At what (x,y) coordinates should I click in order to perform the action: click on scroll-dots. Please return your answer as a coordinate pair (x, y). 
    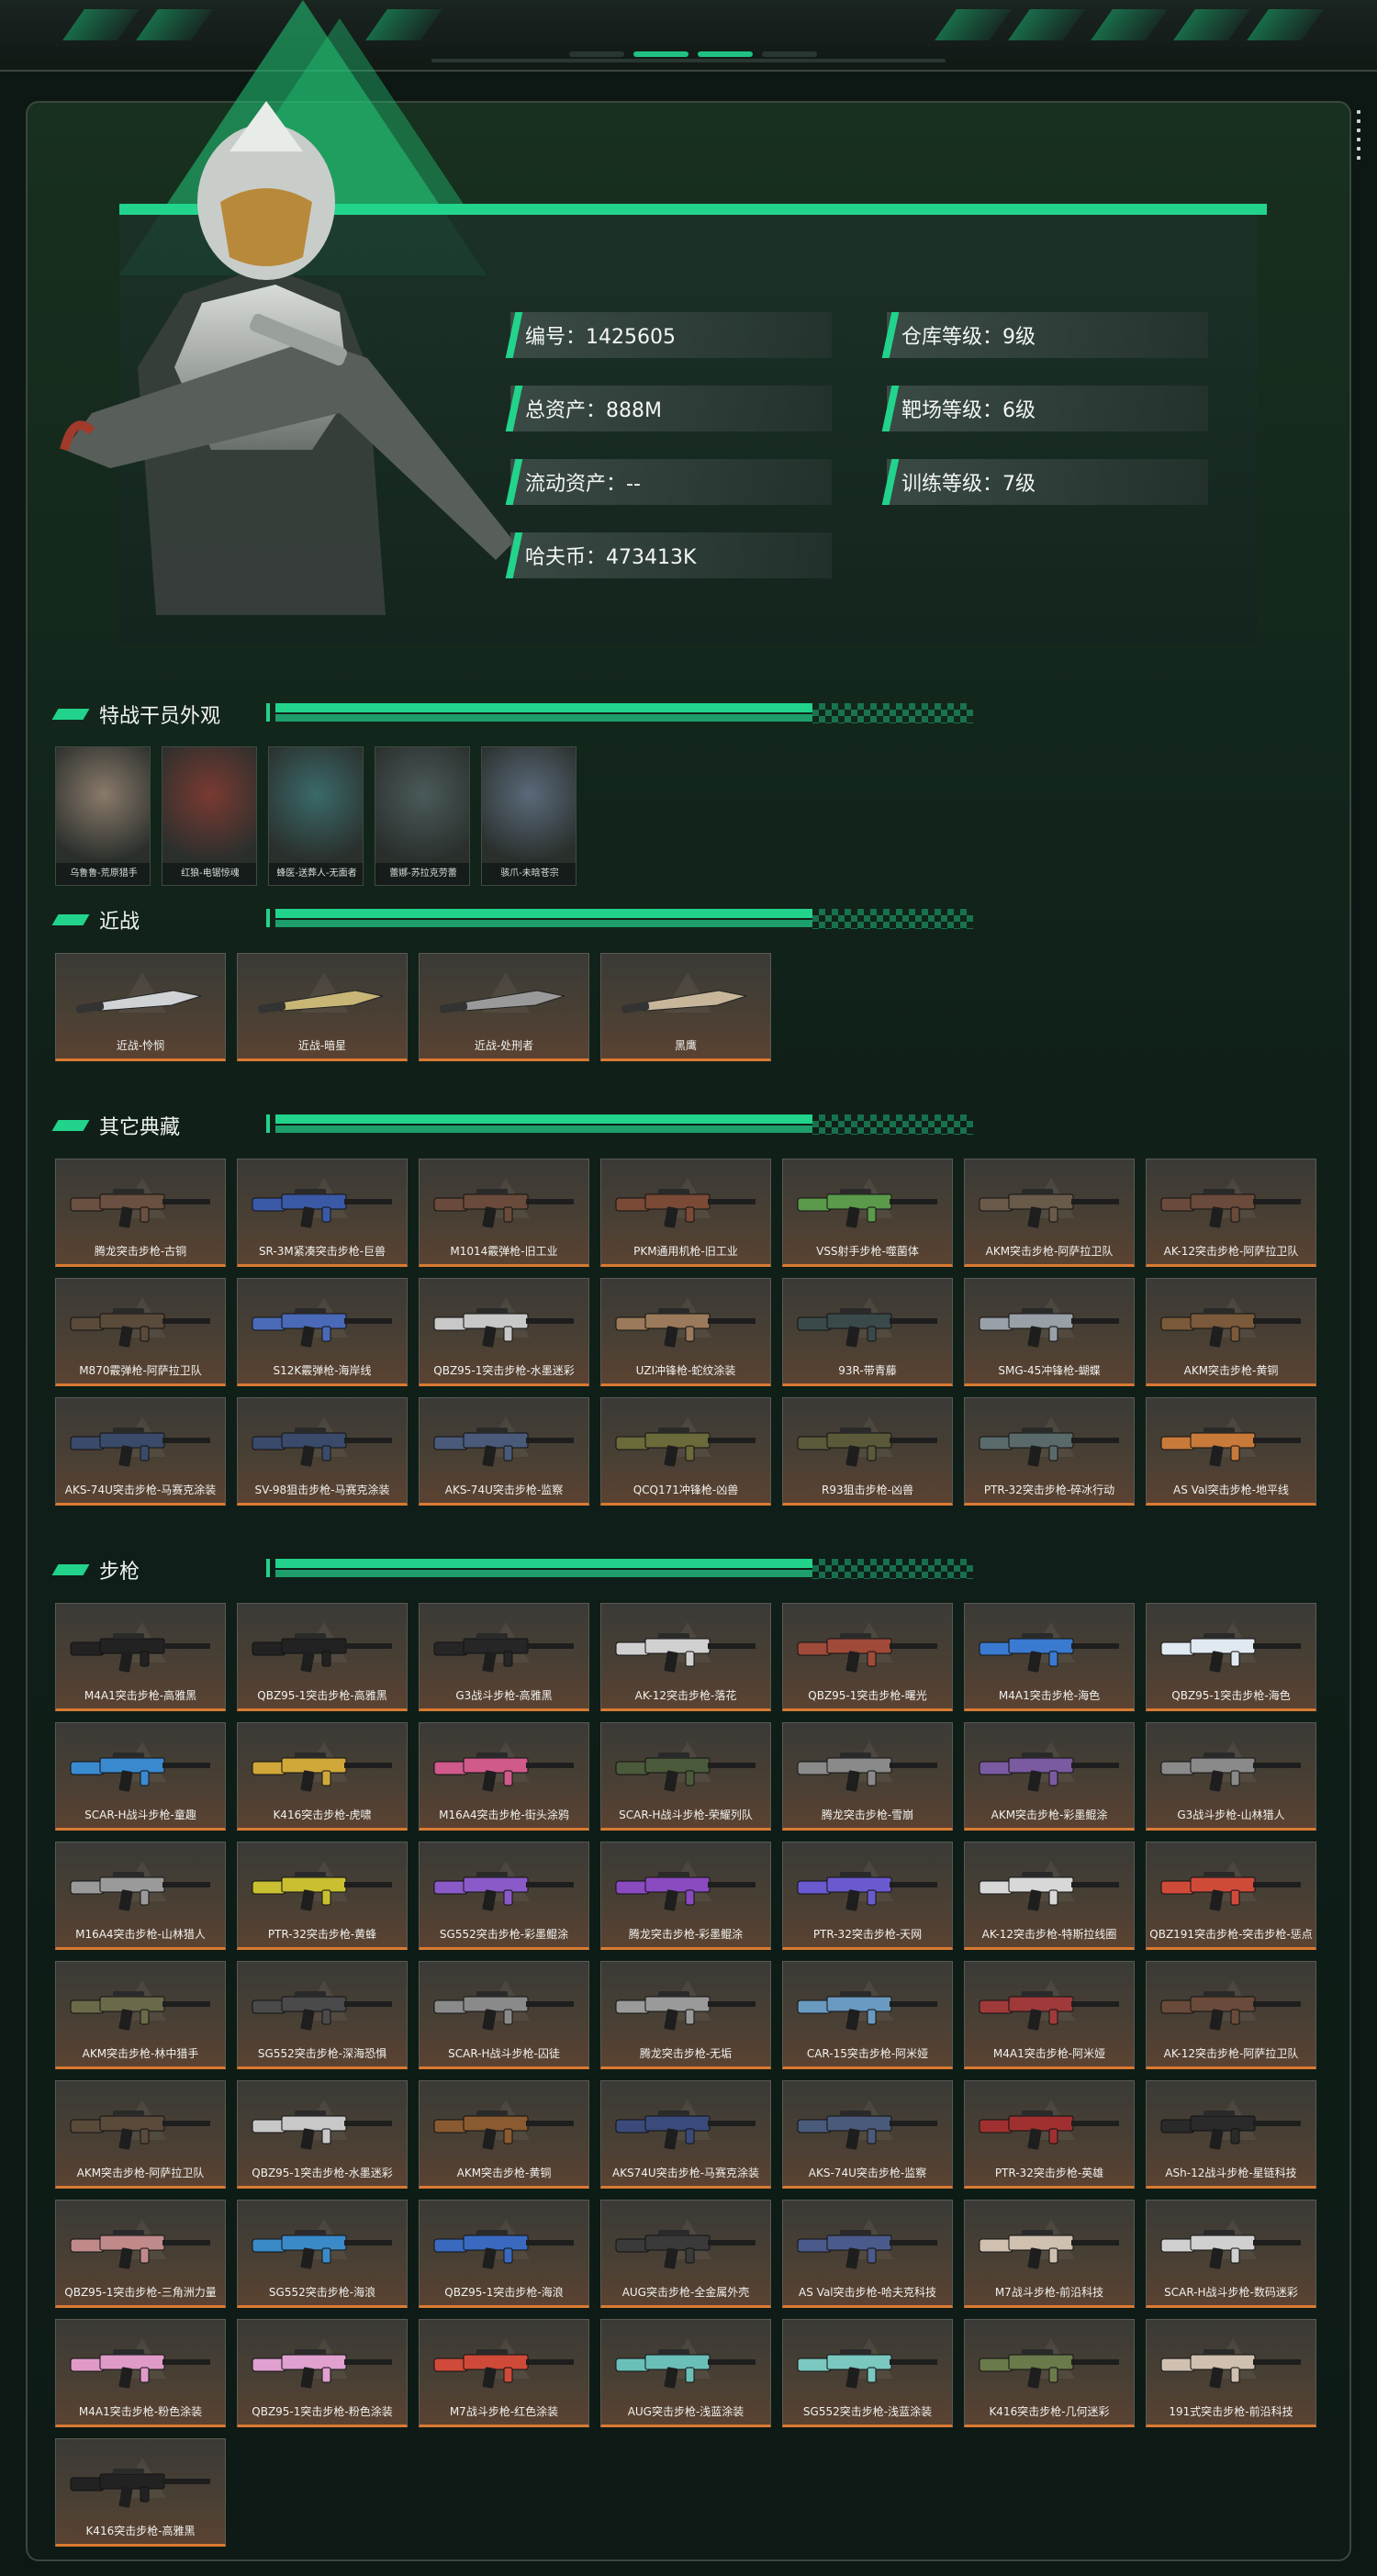
    Looking at the image, I should click on (1359, 137).